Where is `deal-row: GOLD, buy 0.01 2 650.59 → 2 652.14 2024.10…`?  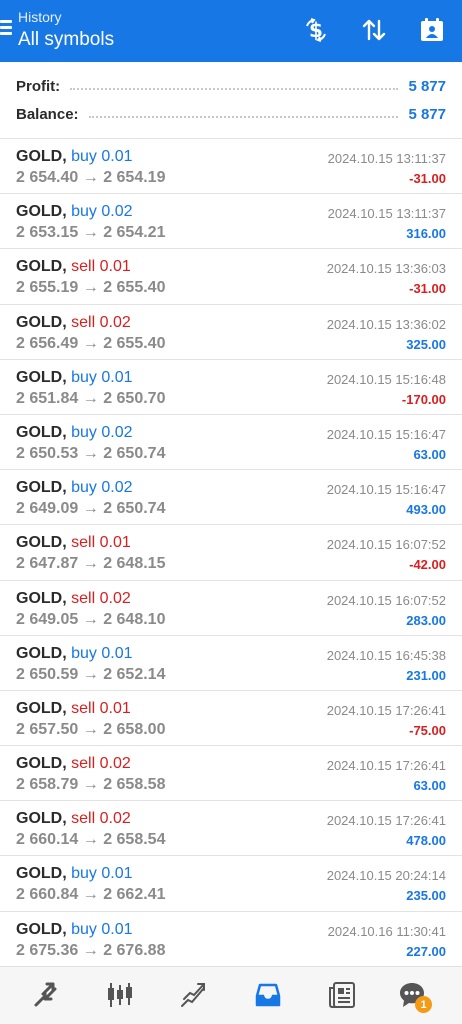 deal-row: GOLD, buy 0.01 2 650.59 → 2 652.14 2024.10… is located at coordinates (231, 663).